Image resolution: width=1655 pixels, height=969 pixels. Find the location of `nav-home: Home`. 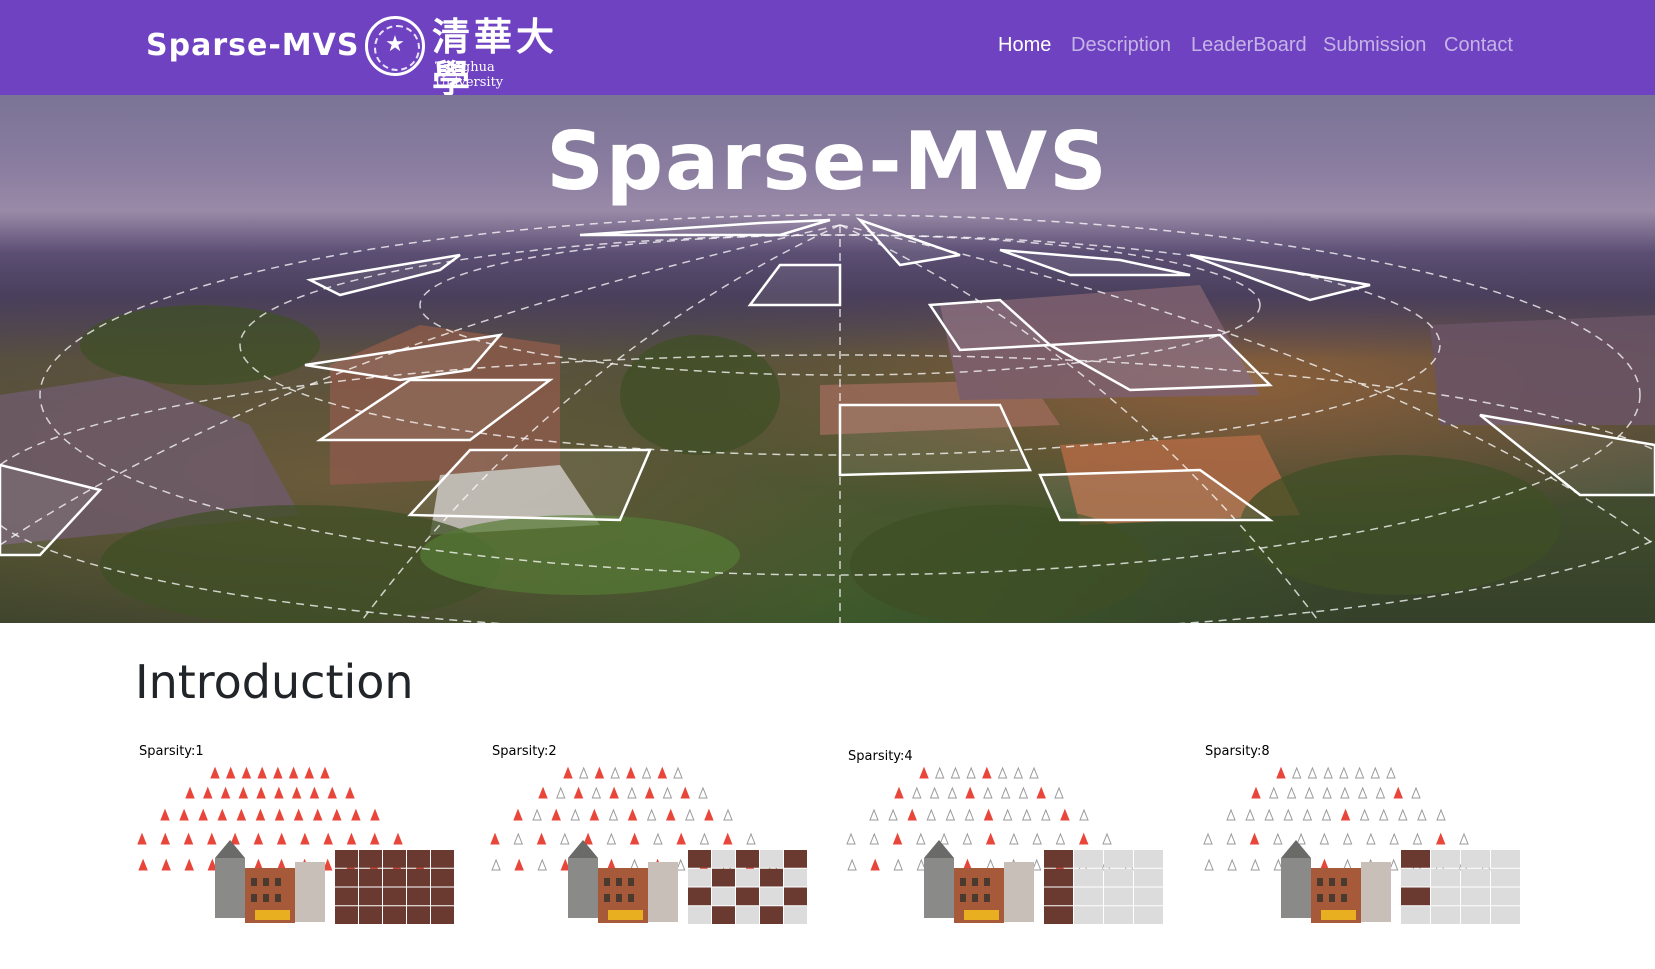

nav-home: Home is located at coordinates (1024, 45).